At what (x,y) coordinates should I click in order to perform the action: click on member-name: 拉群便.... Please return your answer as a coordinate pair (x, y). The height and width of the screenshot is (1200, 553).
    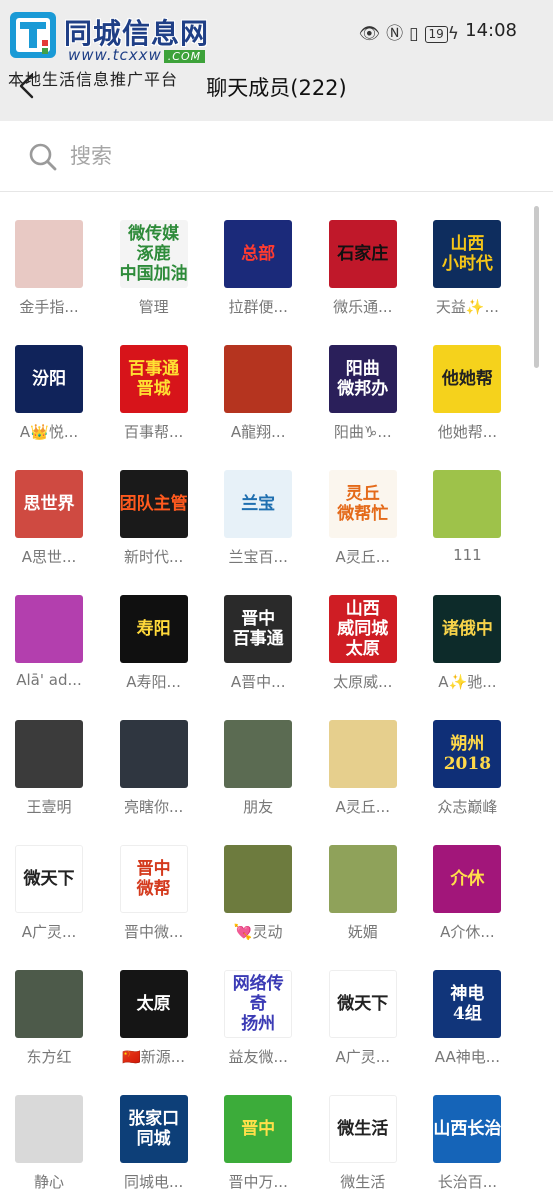
    Looking at the image, I should click on (258, 307).